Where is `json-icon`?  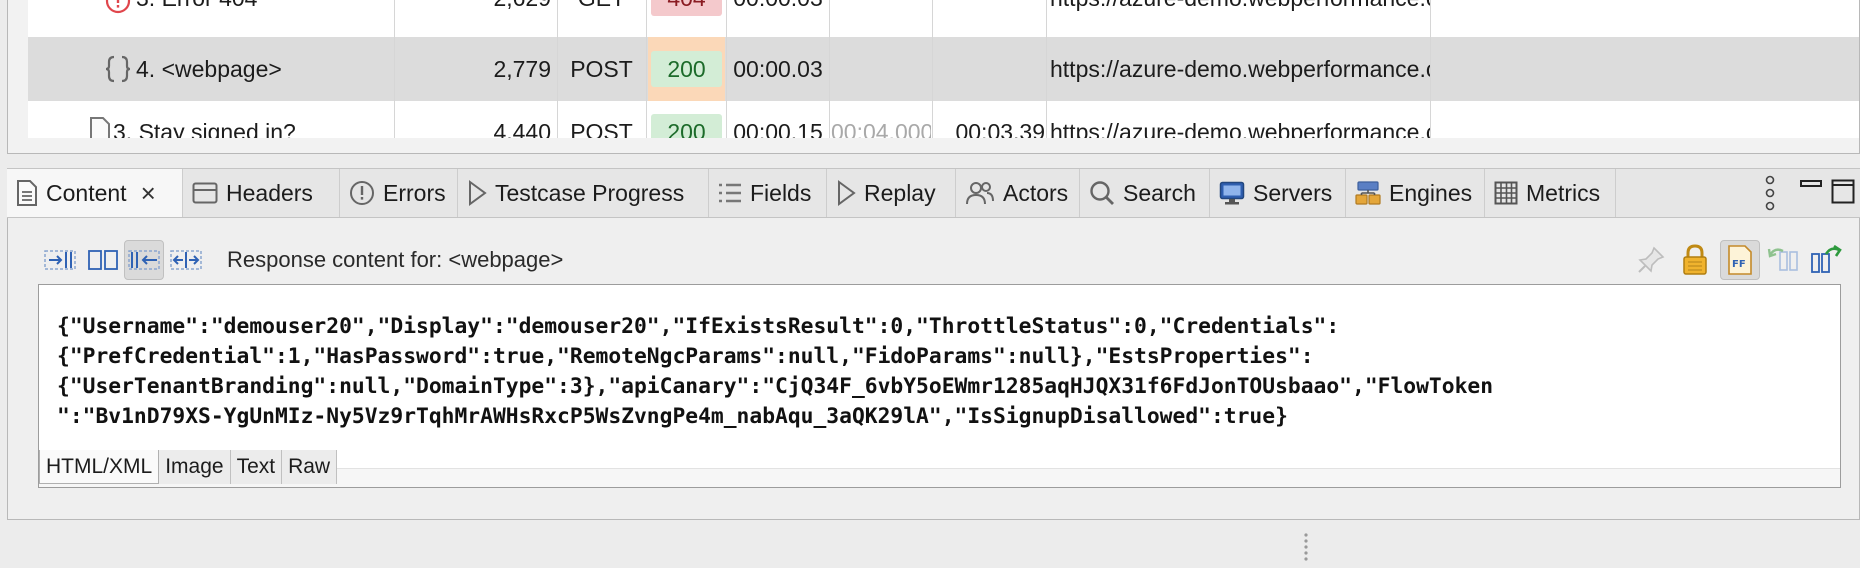
json-icon is located at coordinates (118, 69).